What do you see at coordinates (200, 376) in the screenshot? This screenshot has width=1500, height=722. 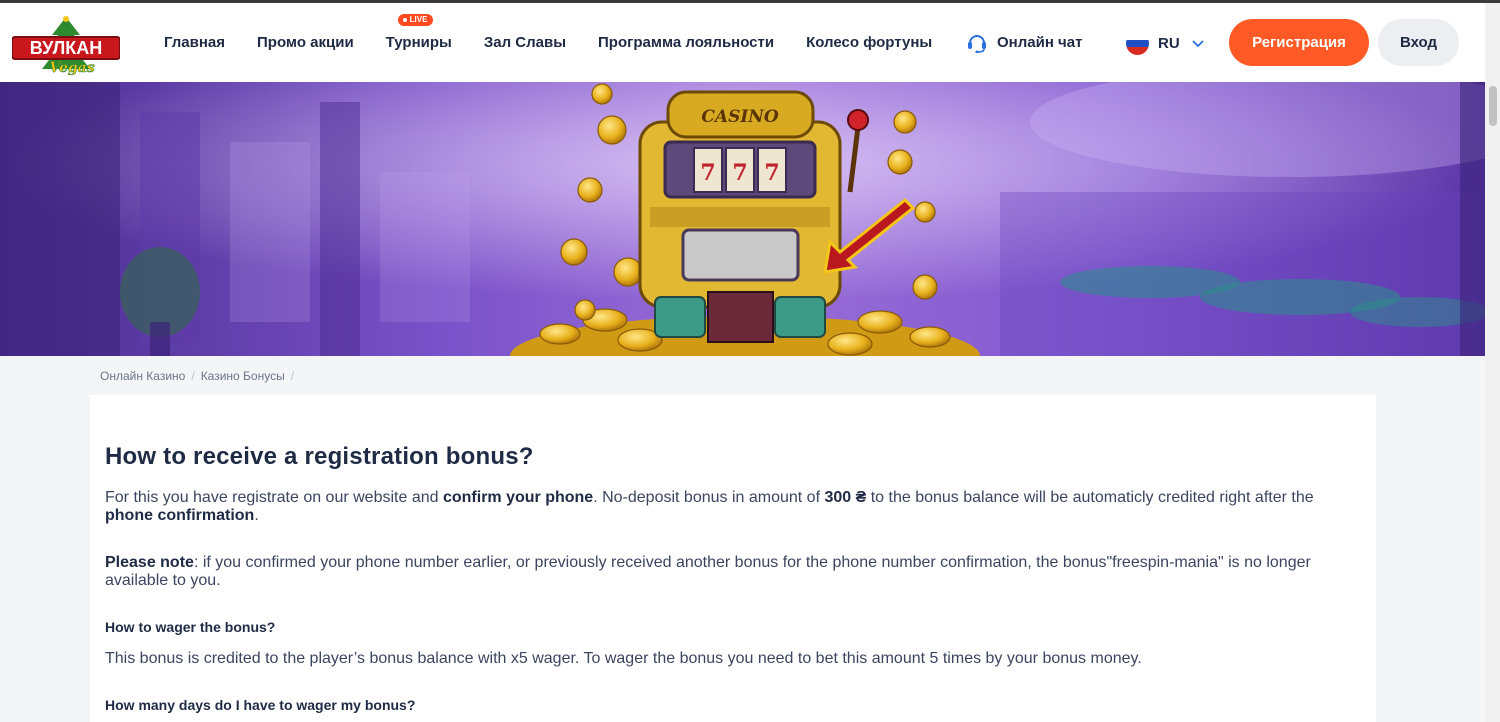 I see `breadcrumb: Онлайн Казино / Казино Бонусы /` at bounding box center [200, 376].